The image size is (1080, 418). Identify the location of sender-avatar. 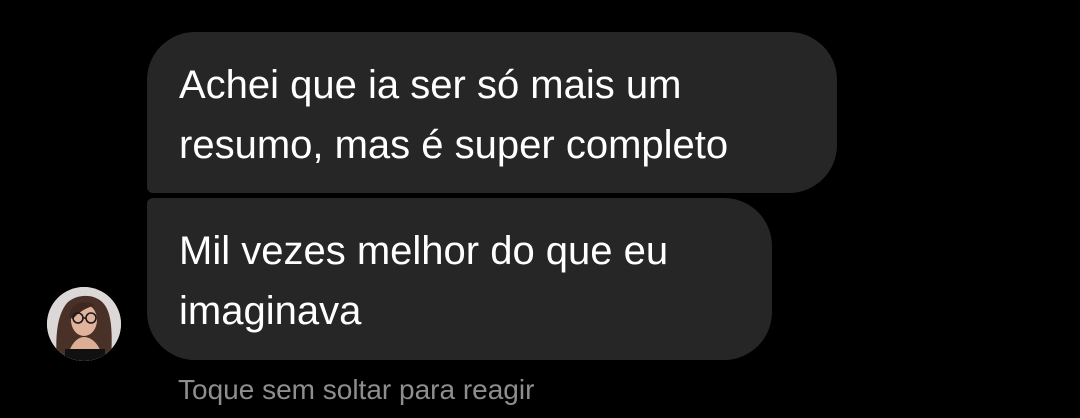
(84, 324).